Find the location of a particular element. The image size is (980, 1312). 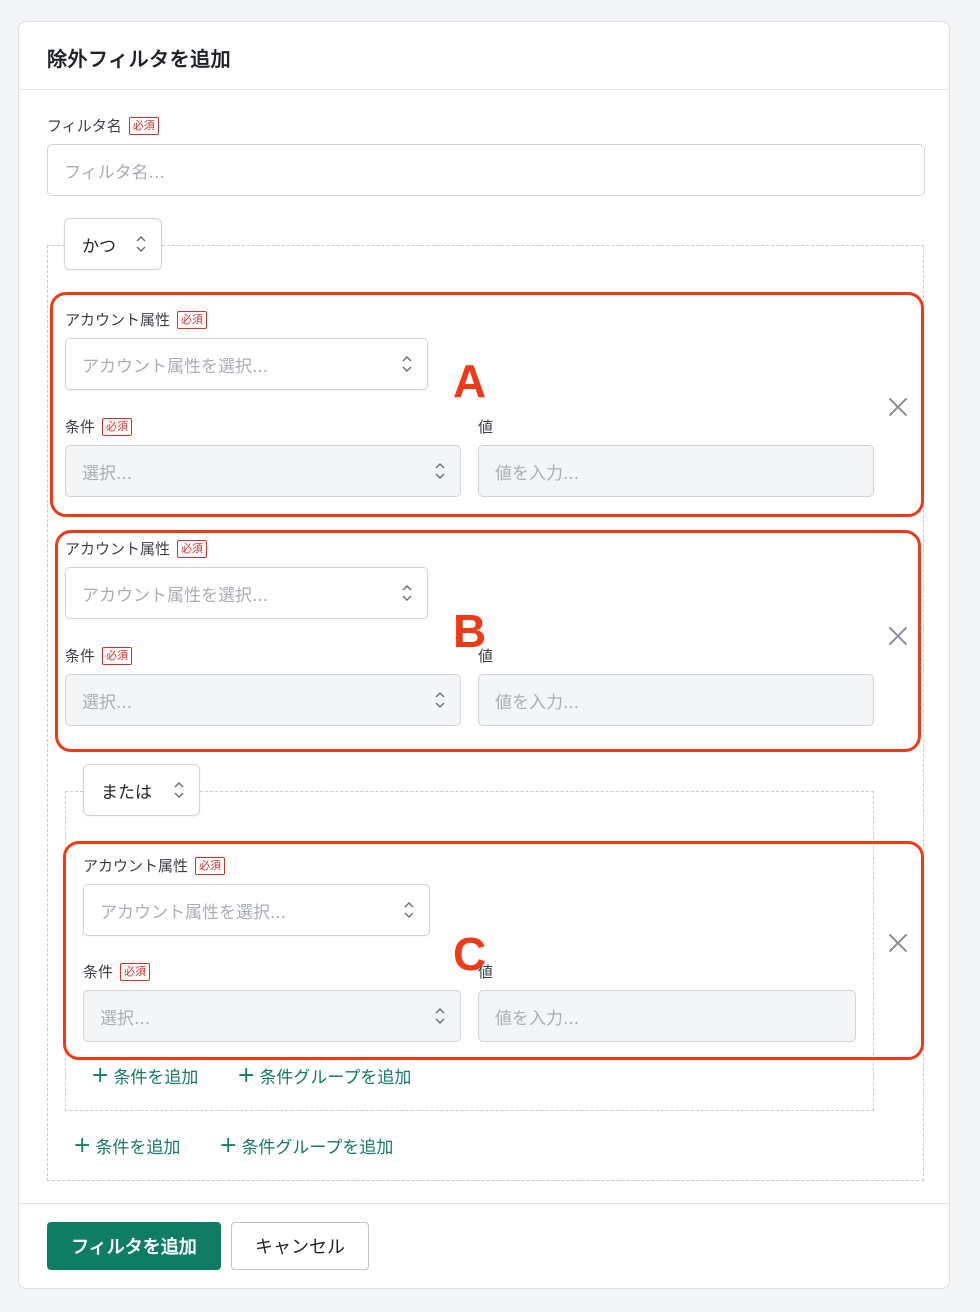

inner-add-condition-group-label: 条件グループを追加 is located at coordinates (335, 1078).